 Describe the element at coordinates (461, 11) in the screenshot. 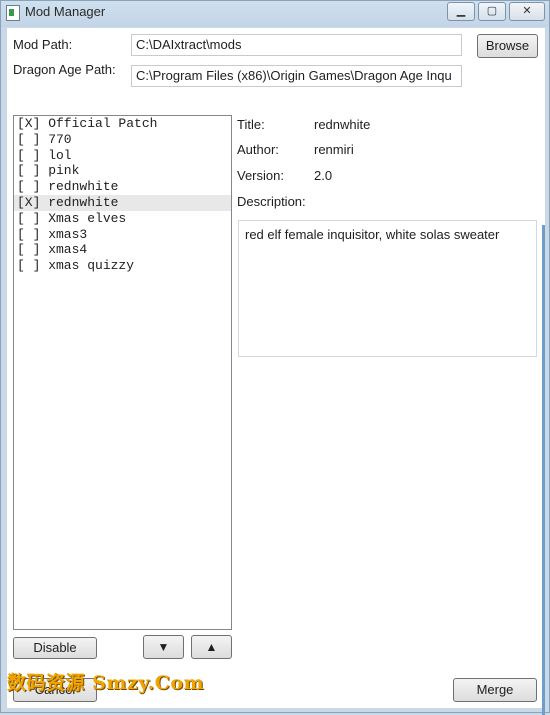

I see `minimize-button: ▁` at that location.